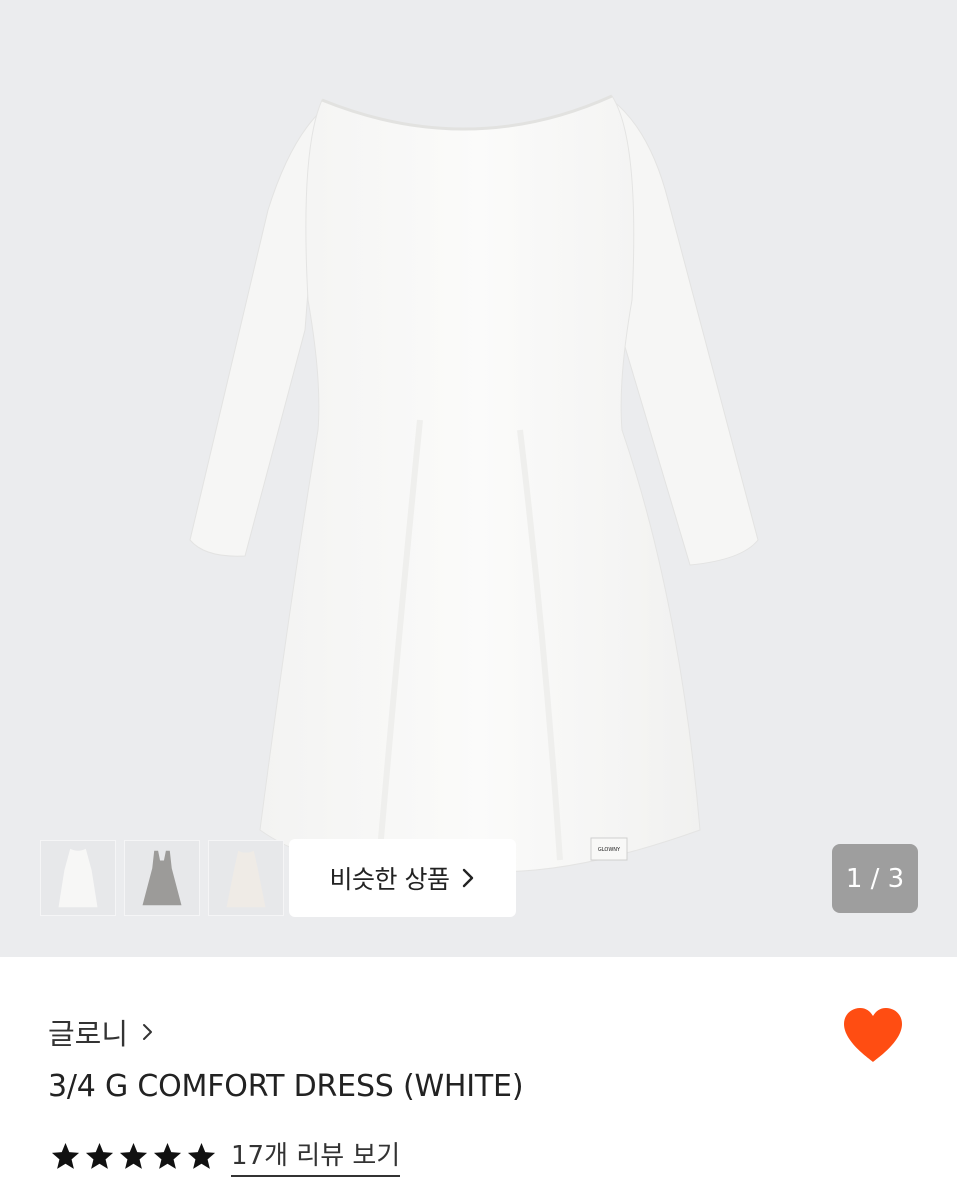 The image size is (957, 1200). I want to click on heart-icon, so click(873, 1035).